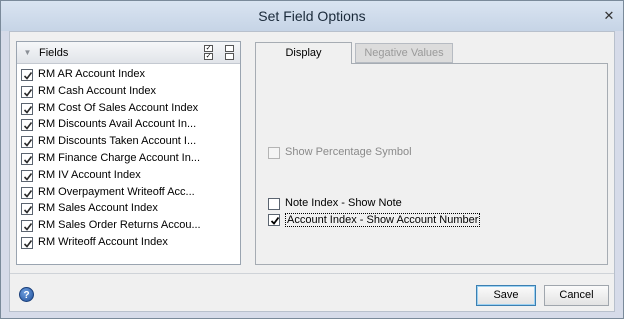  I want to click on note-index-checkbox, so click(274, 204).